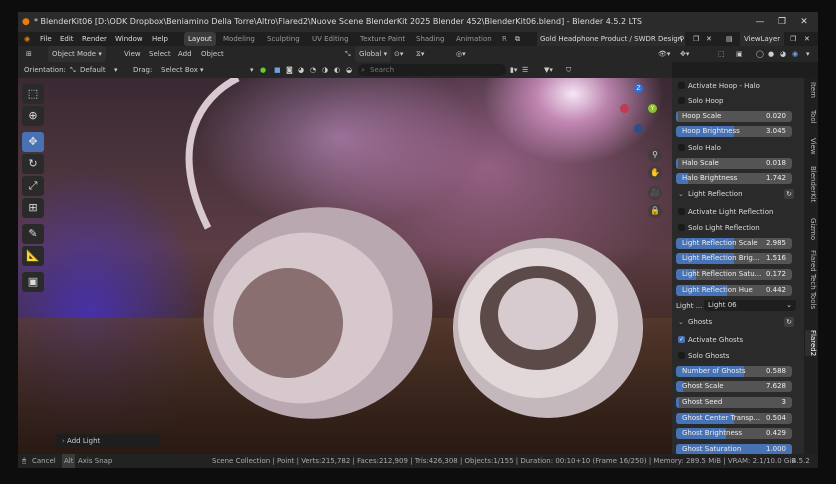  What do you see at coordinates (808, 54) in the screenshot?
I see `shading-options-icon: ▾` at bounding box center [808, 54].